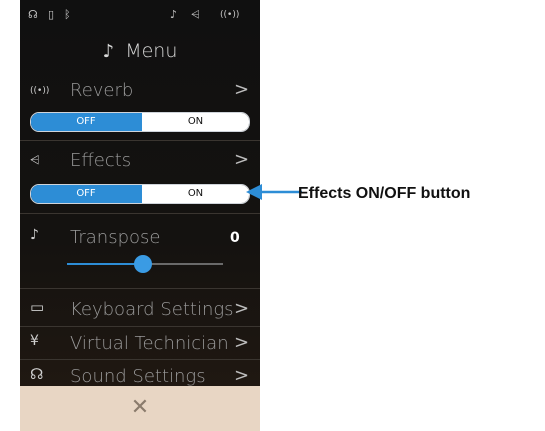 The image size is (545, 431). What do you see at coordinates (86, 122) in the screenshot?
I see `reverb-off-button: OFF` at bounding box center [86, 122].